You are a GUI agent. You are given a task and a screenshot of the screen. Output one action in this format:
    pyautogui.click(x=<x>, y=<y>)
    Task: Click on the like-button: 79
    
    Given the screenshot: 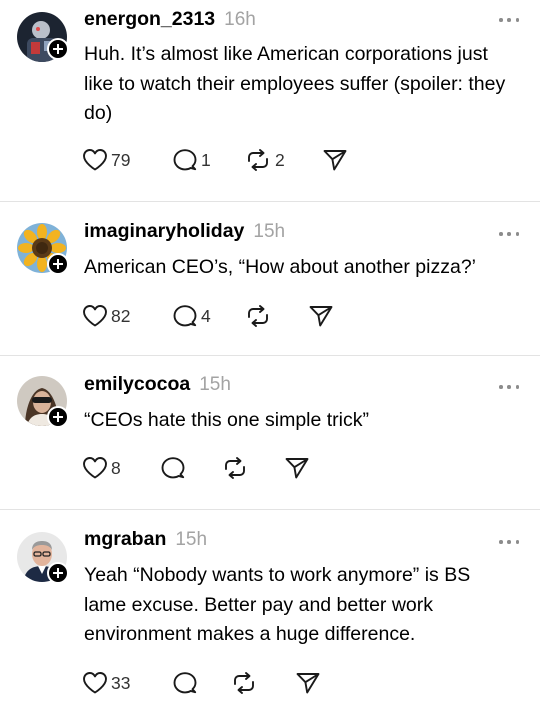 What is the action you would take?
    pyautogui.click(x=106, y=160)
    